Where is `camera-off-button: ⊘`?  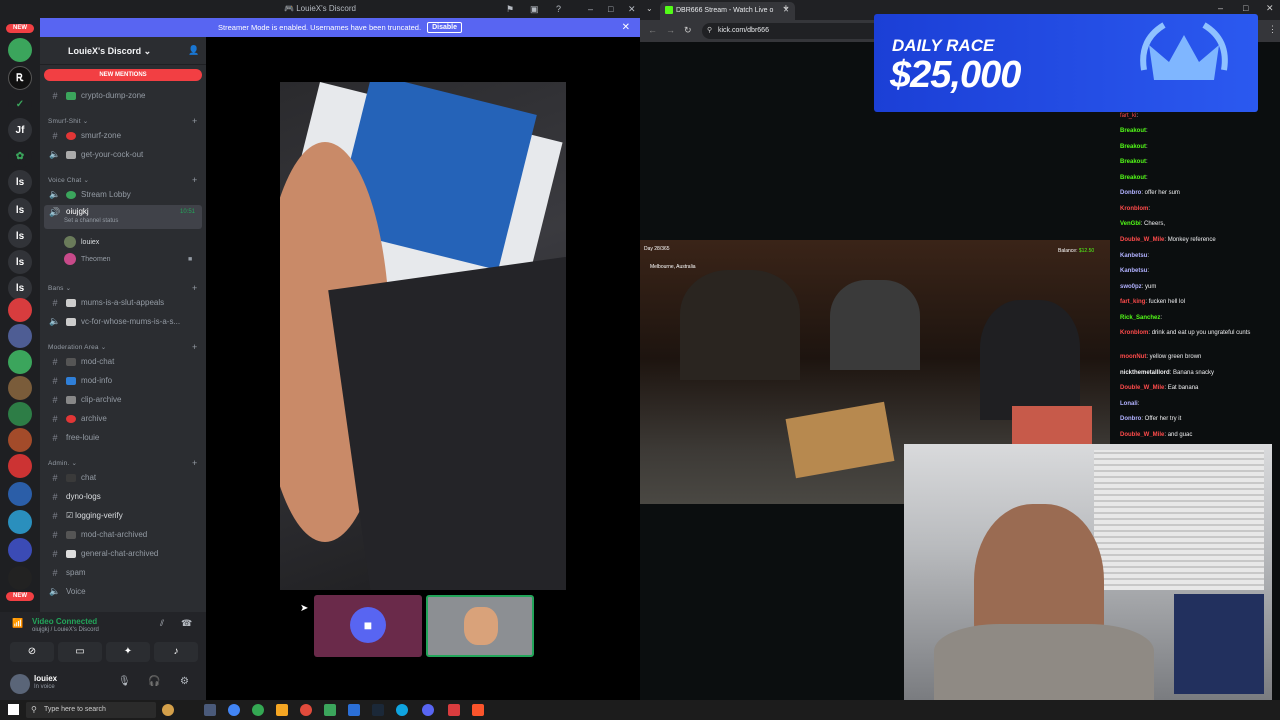 camera-off-button: ⊘ is located at coordinates (32, 652).